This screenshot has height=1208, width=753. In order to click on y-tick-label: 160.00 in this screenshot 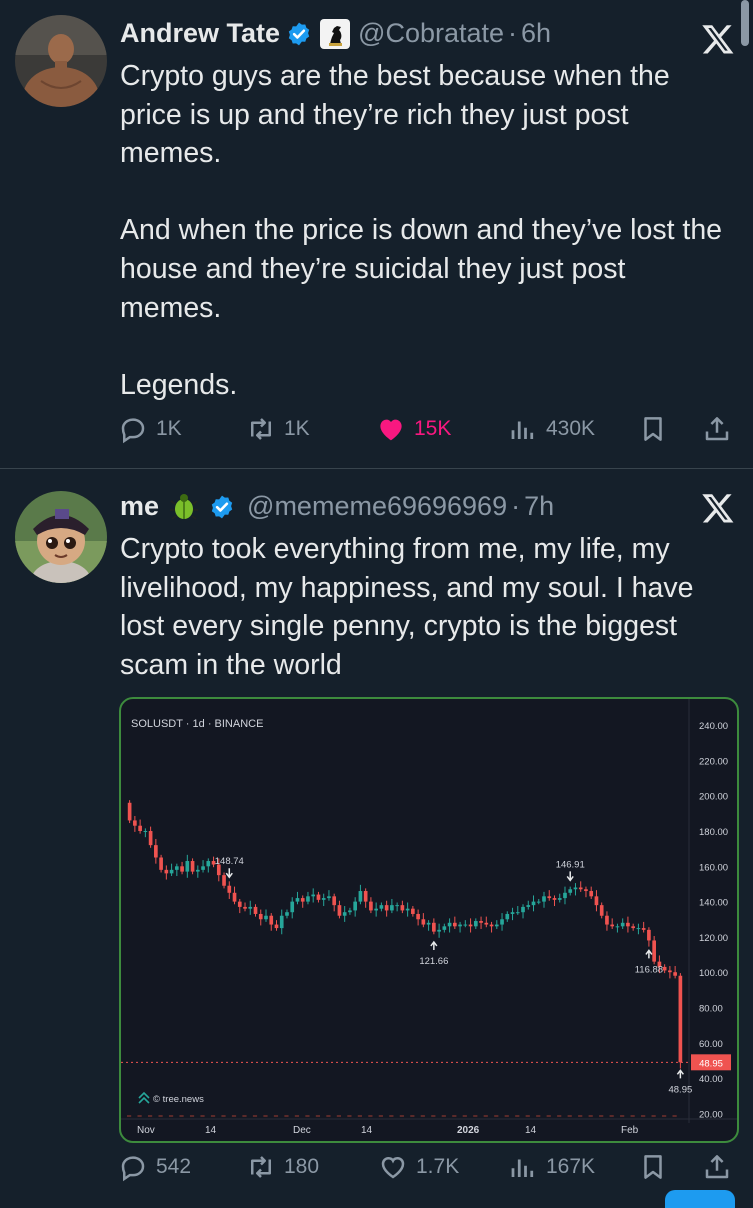, I will do `click(713, 867)`.